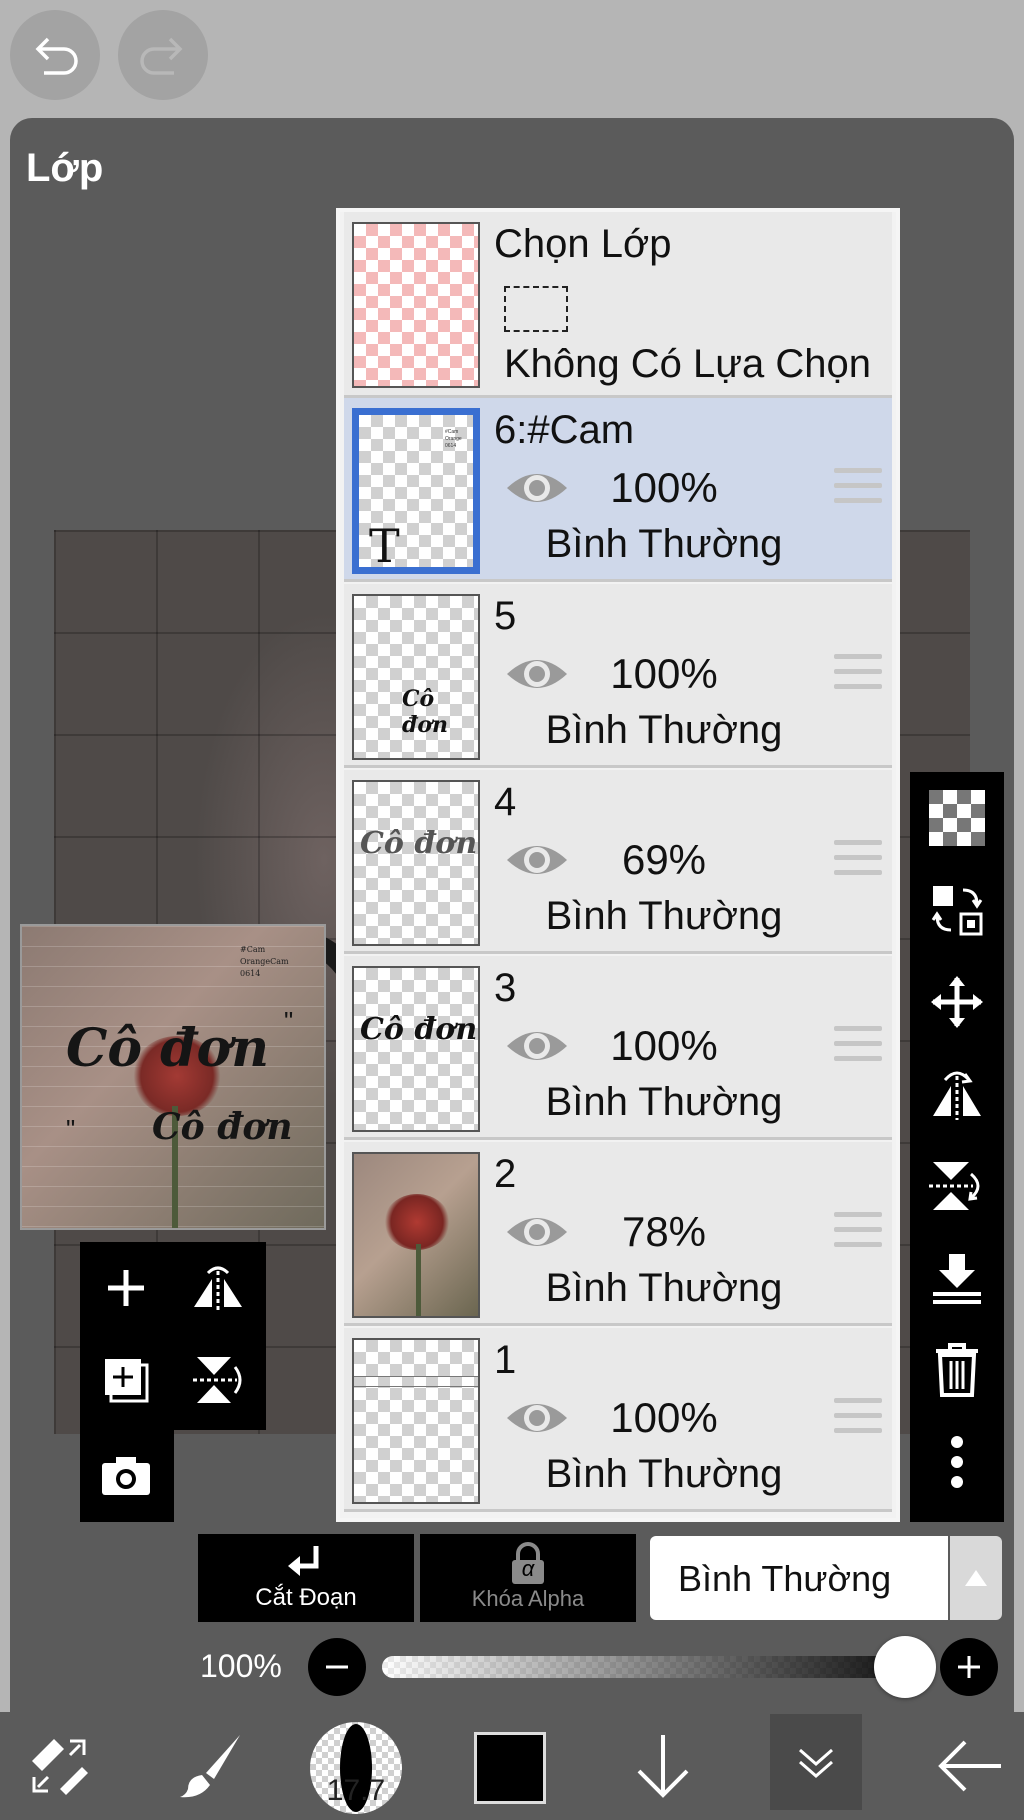  What do you see at coordinates (957, 1370) in the screenshot?
I see `delete-layer-button` at bounding box center [957, 1370].